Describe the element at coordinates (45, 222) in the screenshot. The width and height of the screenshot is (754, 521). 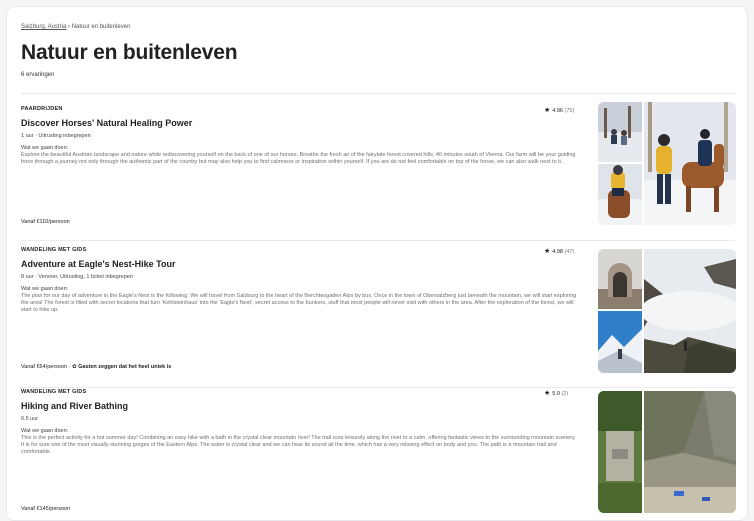
I see `experience-price: Vanaf €110/persoon` at that location.